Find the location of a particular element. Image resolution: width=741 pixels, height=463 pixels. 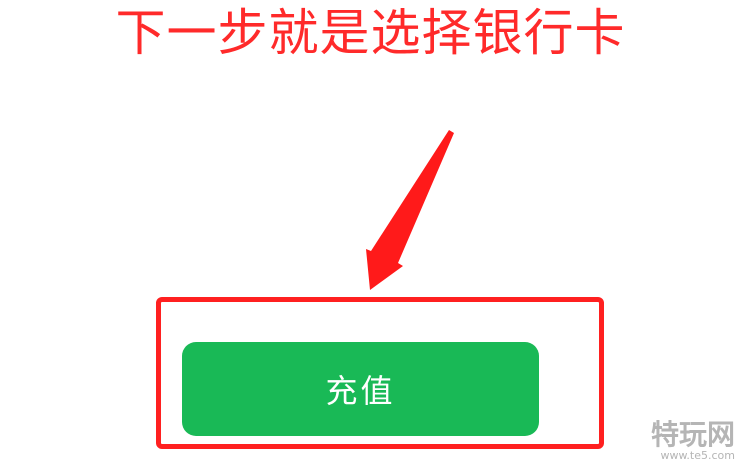

recharge-button: 充值 is located at coordinates (360, 389).